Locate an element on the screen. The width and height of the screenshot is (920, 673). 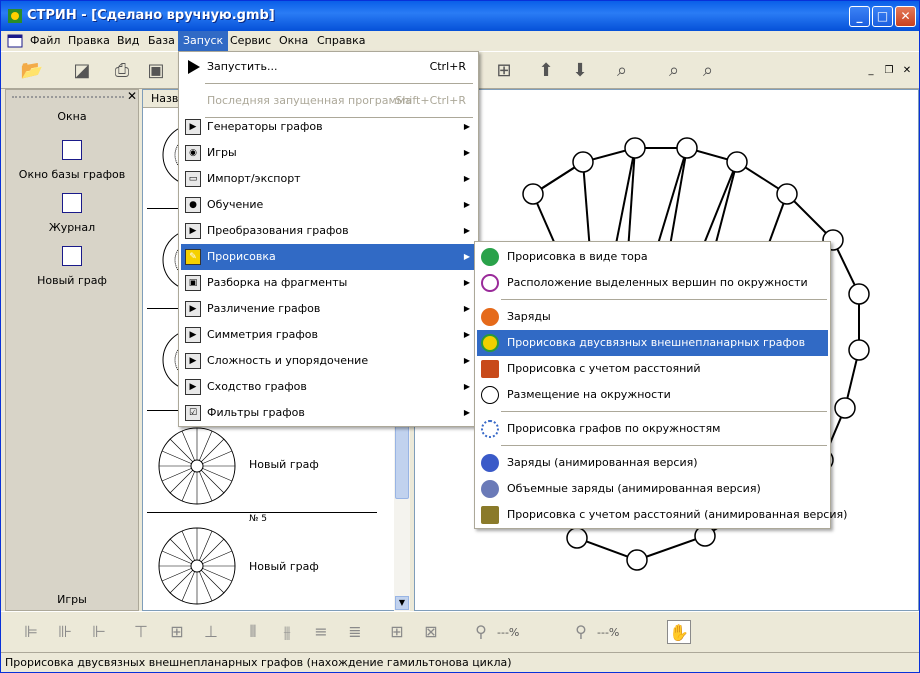
menu-item-fragments: ▣ Разборка на фрагменты ▶ is located at coordinates (328, 283).